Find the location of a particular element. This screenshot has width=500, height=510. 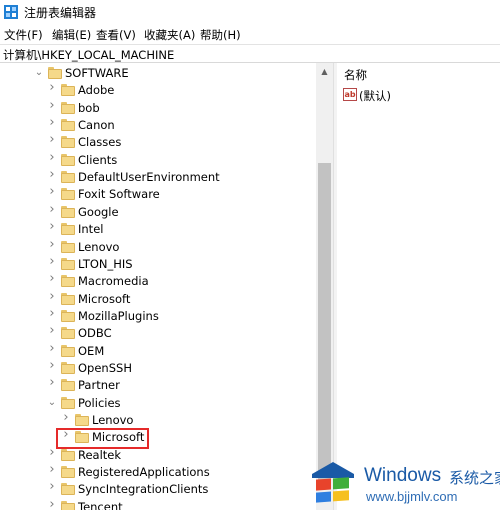

tree-item: ⌄ Policies is located at coordinates (158, 403).